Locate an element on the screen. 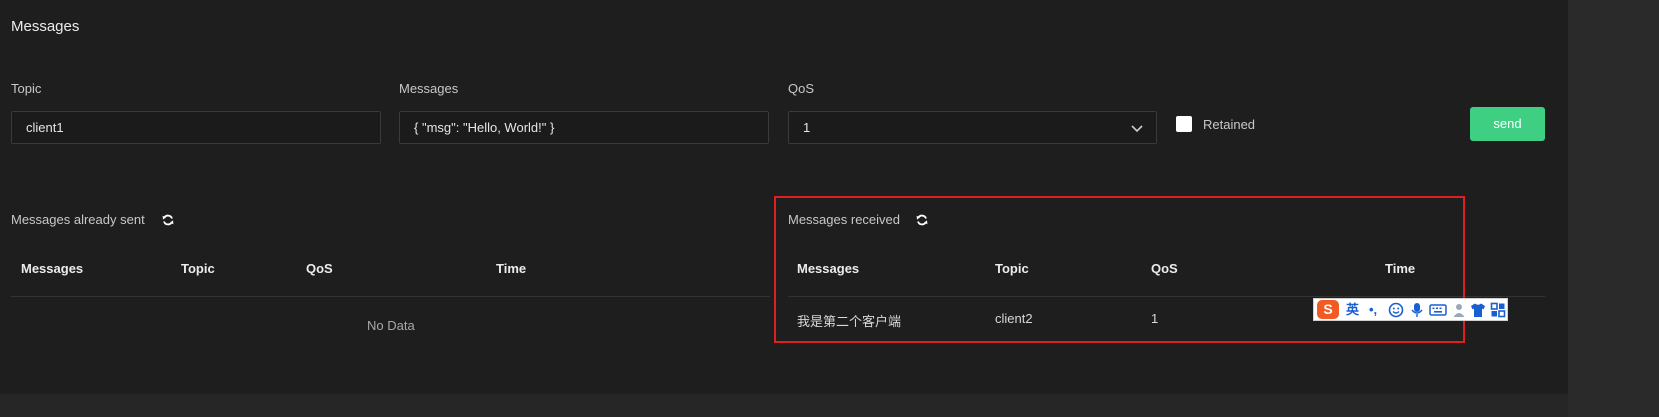 The height and width of the screenshot is (417, 1659). microphone-icon is located at coordinates (1417, 310).